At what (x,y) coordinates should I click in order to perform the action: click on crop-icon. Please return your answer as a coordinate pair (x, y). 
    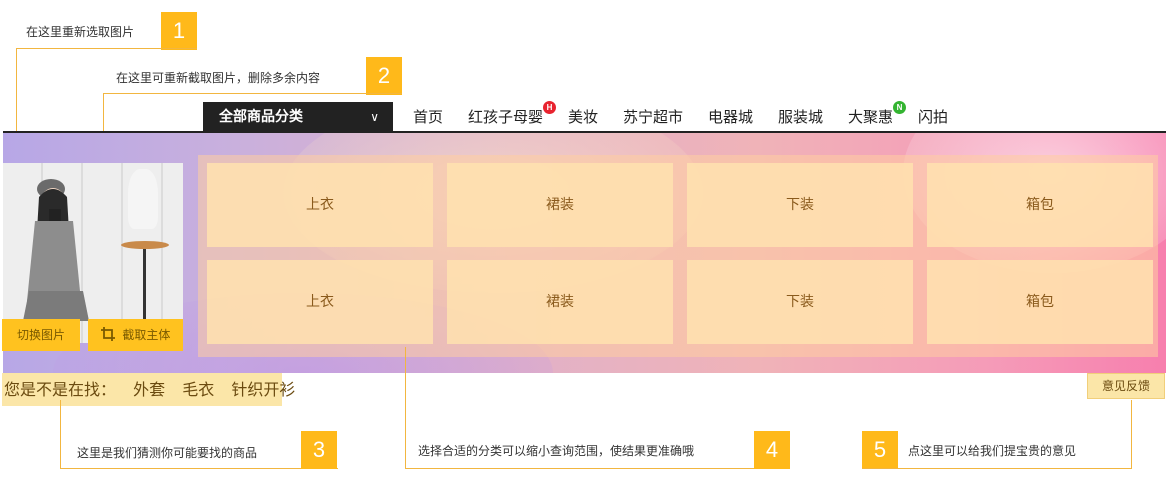
    Looking at the image, I should click on (107, 334).